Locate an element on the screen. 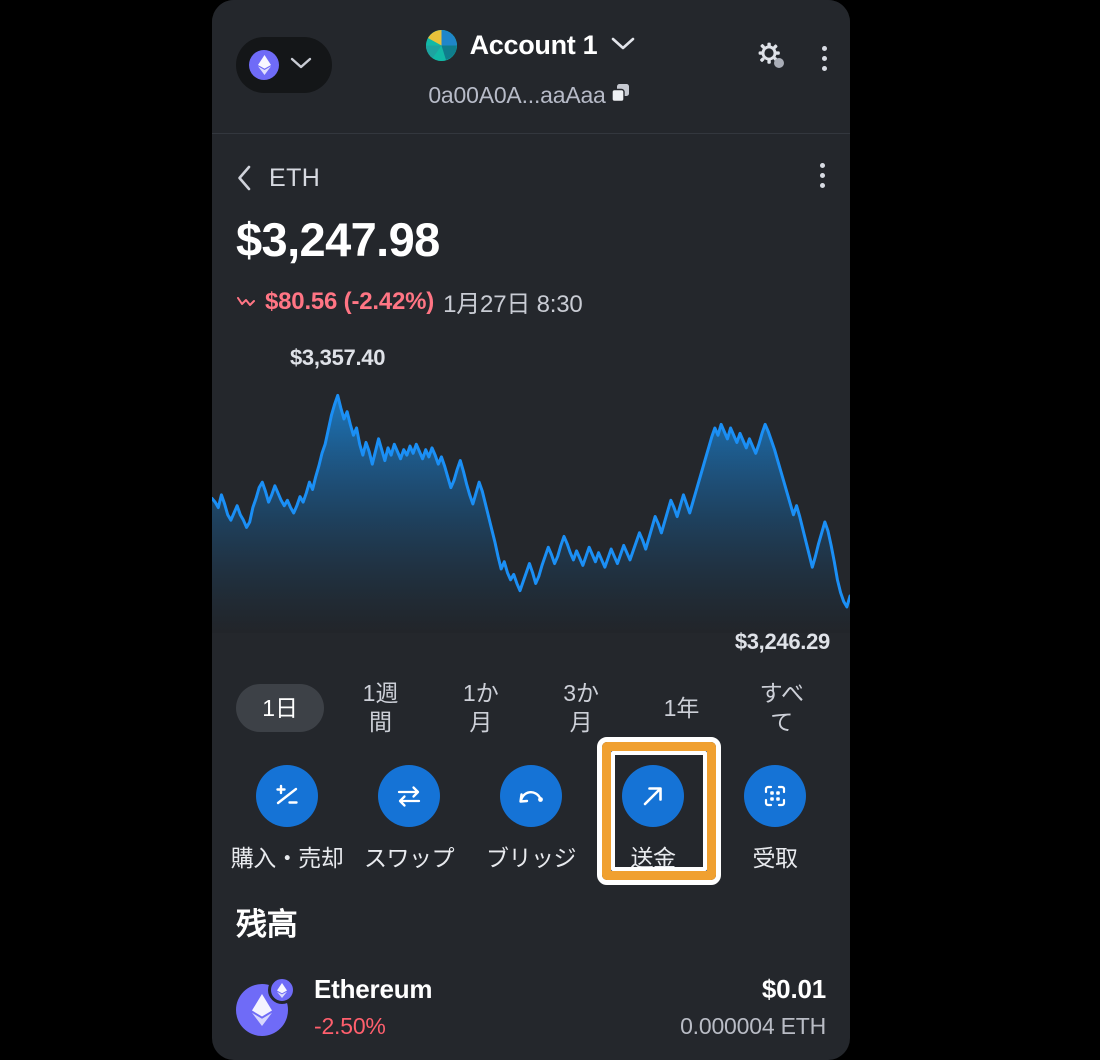 The width and height of the screenshot is (1100, 1060). range-tab-label: 1週間 is located at coordinates (380, 707).